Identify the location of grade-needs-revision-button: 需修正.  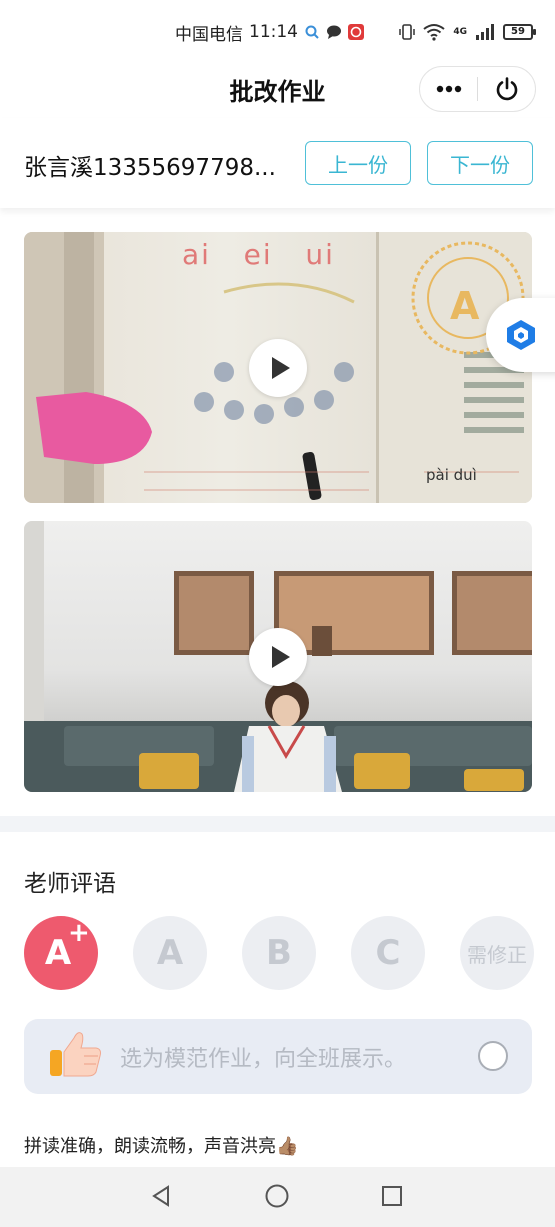
(497, 953).